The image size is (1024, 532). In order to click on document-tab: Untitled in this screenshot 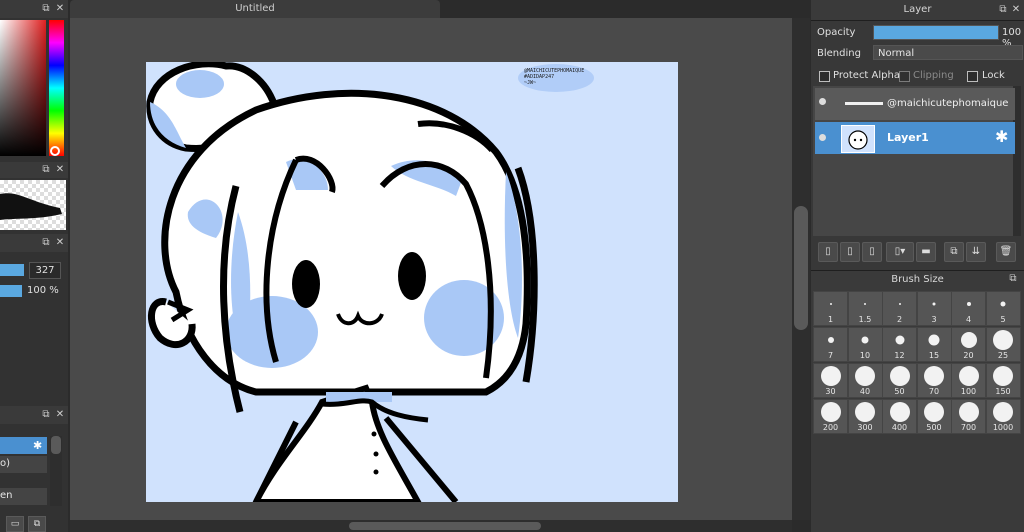, I will do `click(255, 9)`.